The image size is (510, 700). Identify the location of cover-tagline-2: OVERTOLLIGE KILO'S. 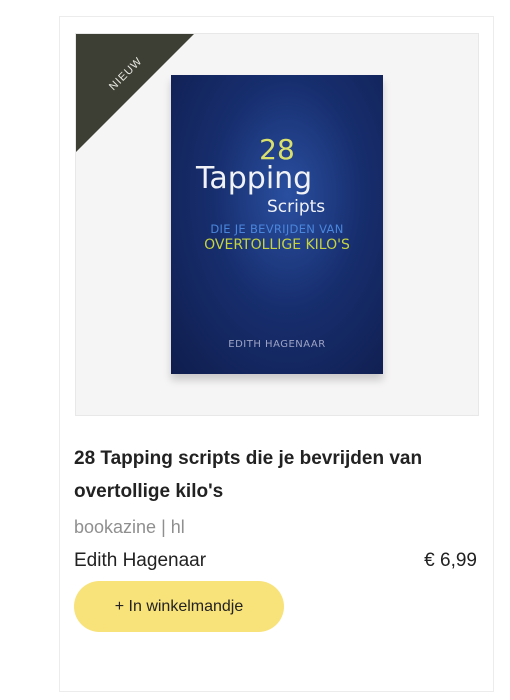
(277, 245).